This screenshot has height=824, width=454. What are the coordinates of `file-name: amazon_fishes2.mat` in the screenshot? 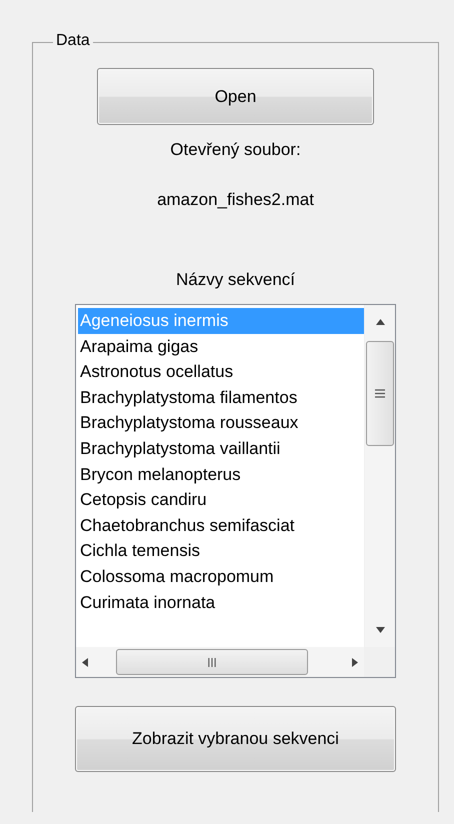 It's located at (235, 200).